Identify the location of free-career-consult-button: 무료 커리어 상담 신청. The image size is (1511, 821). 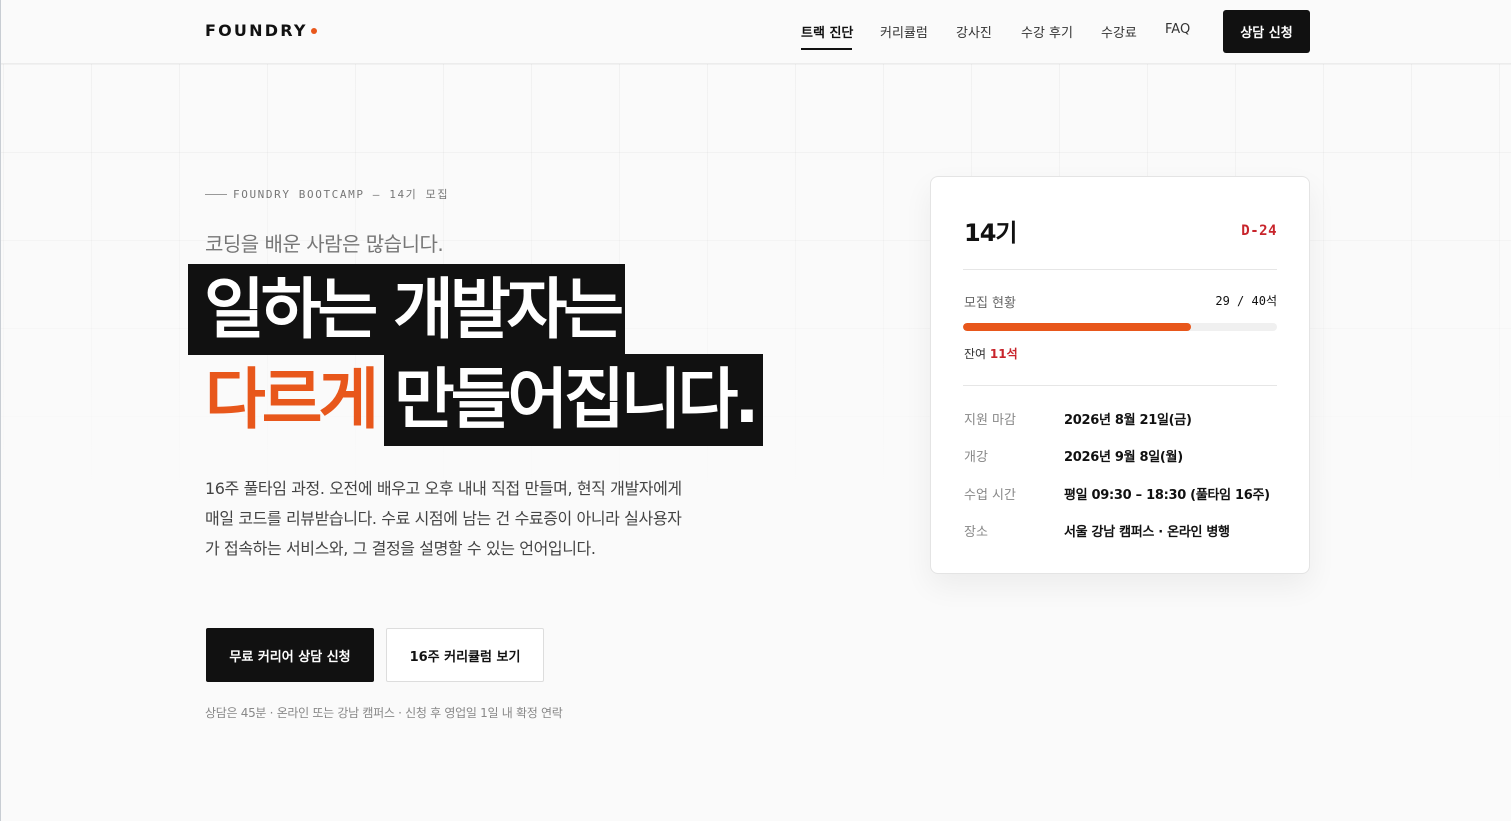
(290, 655).